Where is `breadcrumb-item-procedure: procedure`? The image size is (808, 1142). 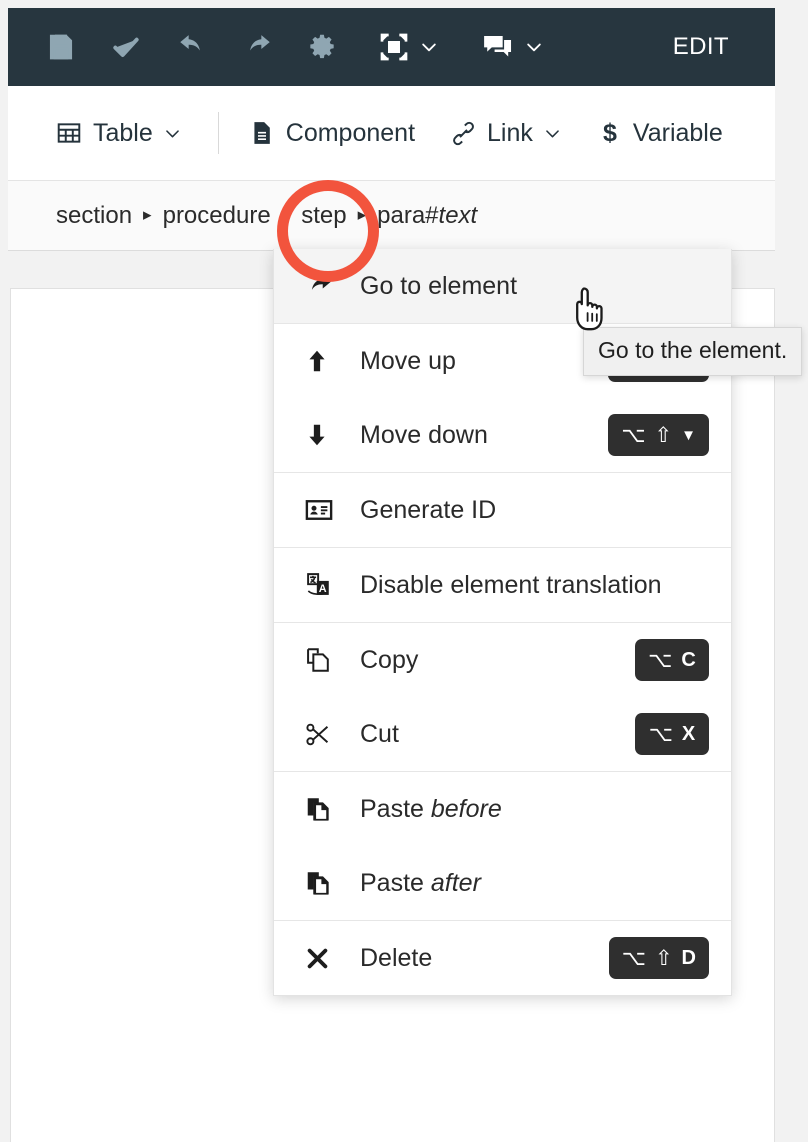 breadcrumb-item-procedure: procedure is located at coordinates (217, 216).